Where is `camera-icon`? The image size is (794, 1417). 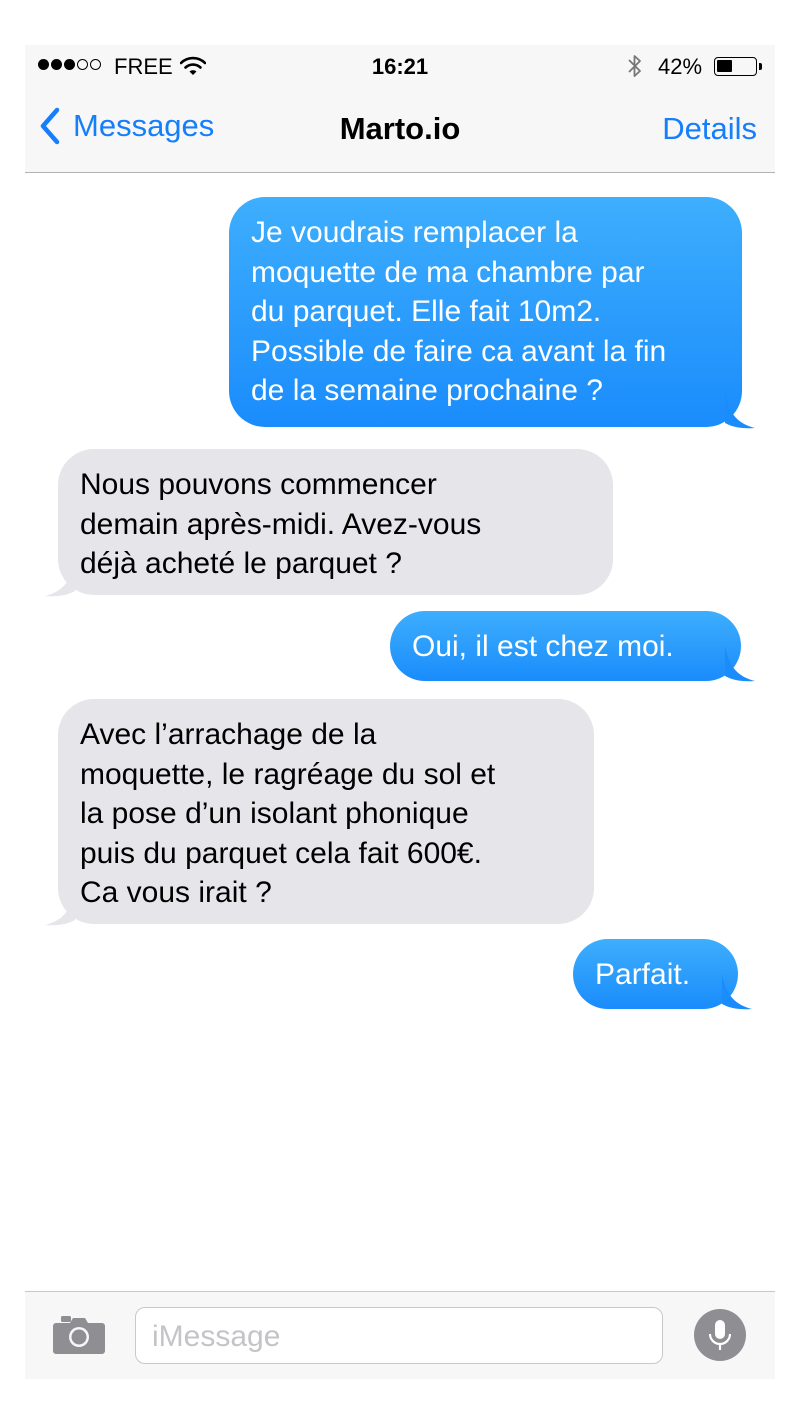 camera-icon is located at coordinates (79, 1336).